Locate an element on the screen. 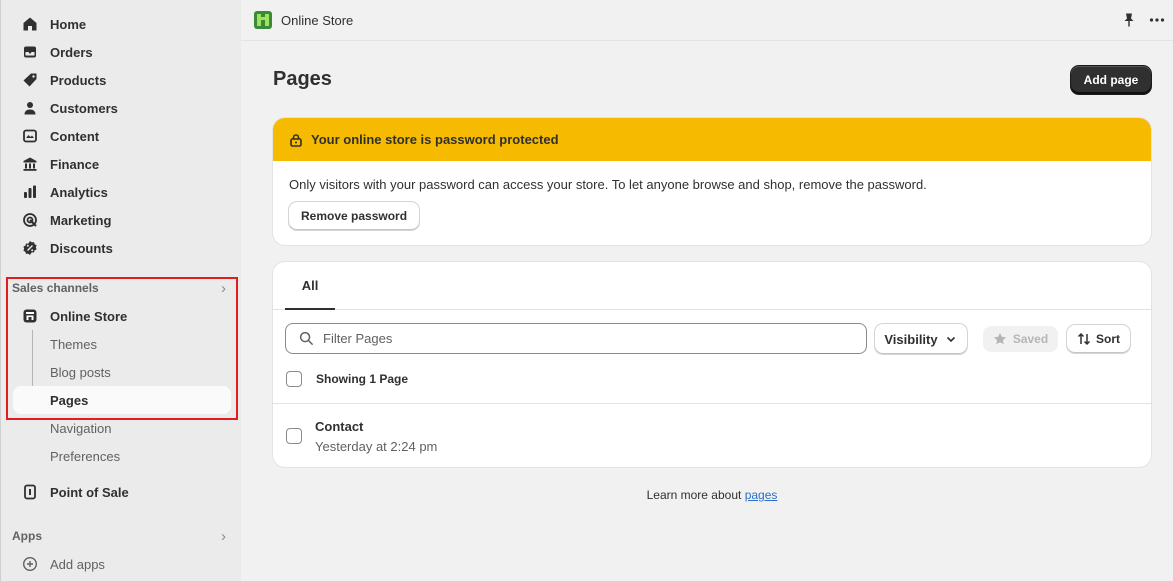 Image resolution: width=1173 pixels, height=581 pixels. nav-label: Orders is located at coordinates (71, 52).